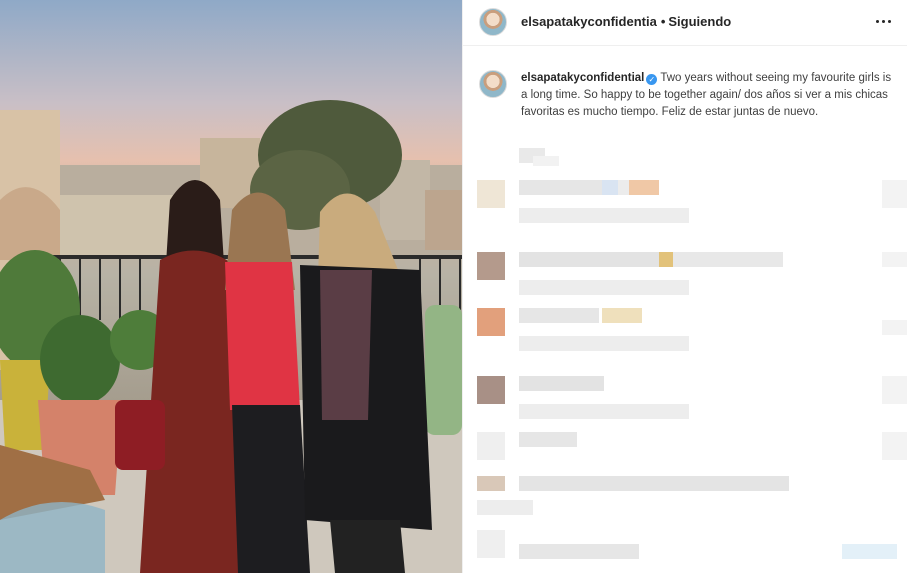  What do you see at coordinates (589, 21) in the screenshot?
I see `author-username: elsapatakyconfidentia` at bounding box center [589, 21].